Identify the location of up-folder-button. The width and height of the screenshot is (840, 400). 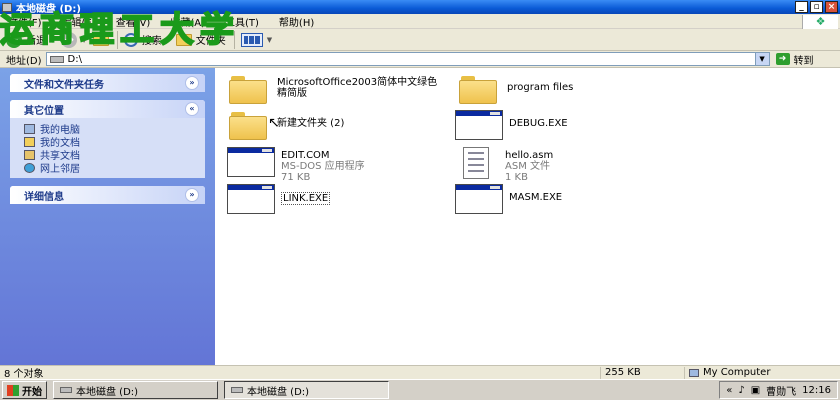
(100, 39).